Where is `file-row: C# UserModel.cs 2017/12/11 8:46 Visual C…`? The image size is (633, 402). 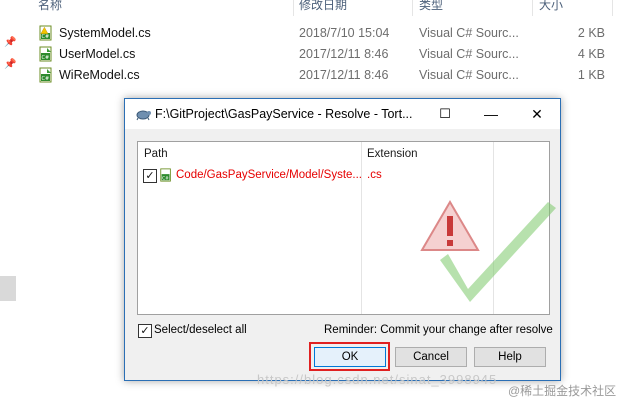 file-row: C# UserModel.cs 2017/12/11 8:46 Visual C… is located at coordinates (335, 54).